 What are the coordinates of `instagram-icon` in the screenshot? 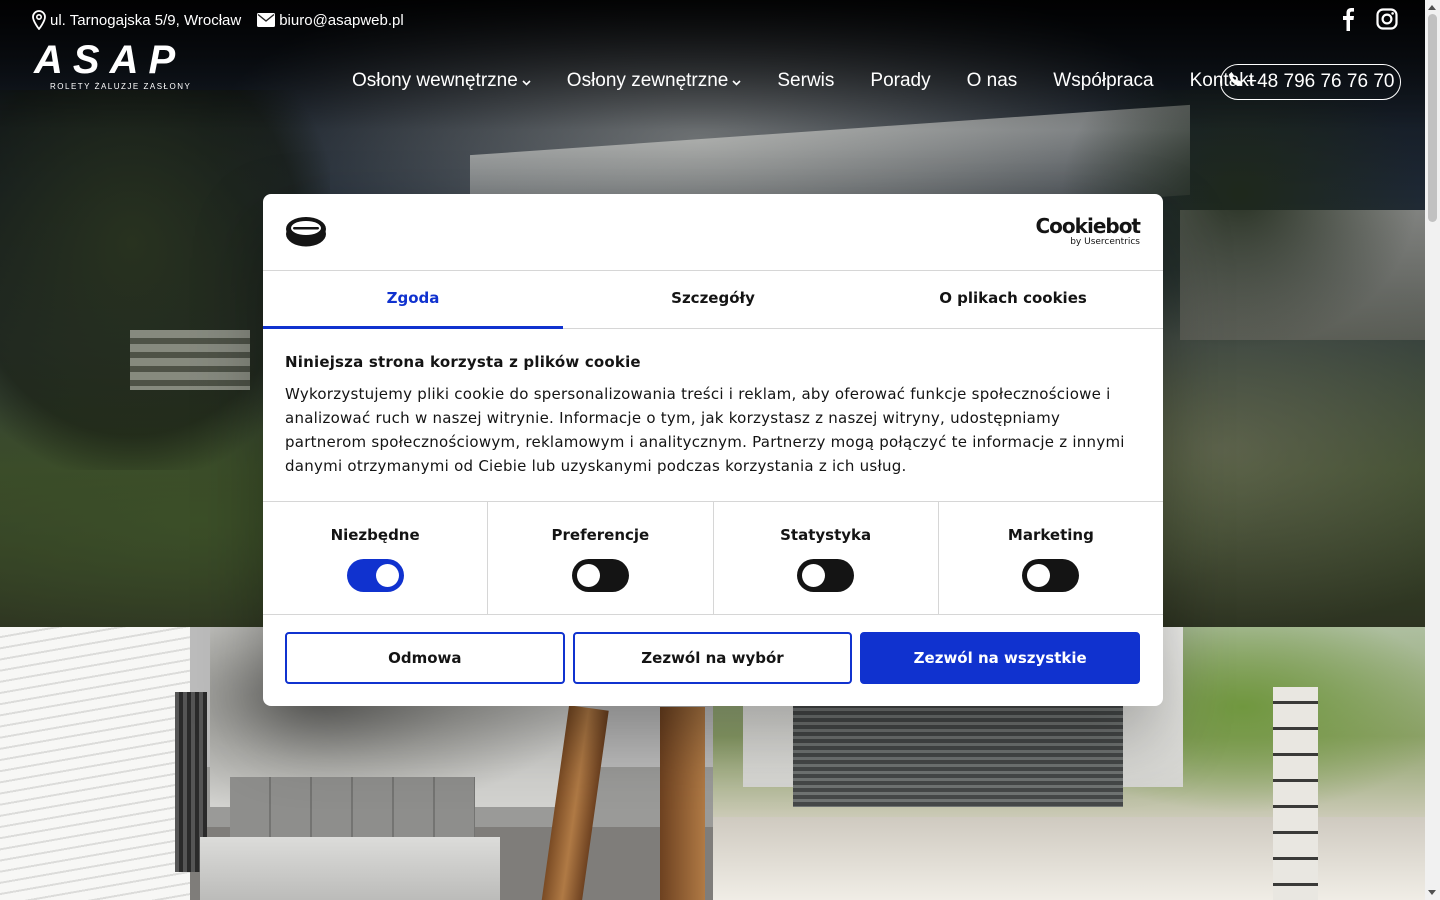 It's located at (1387, 21).